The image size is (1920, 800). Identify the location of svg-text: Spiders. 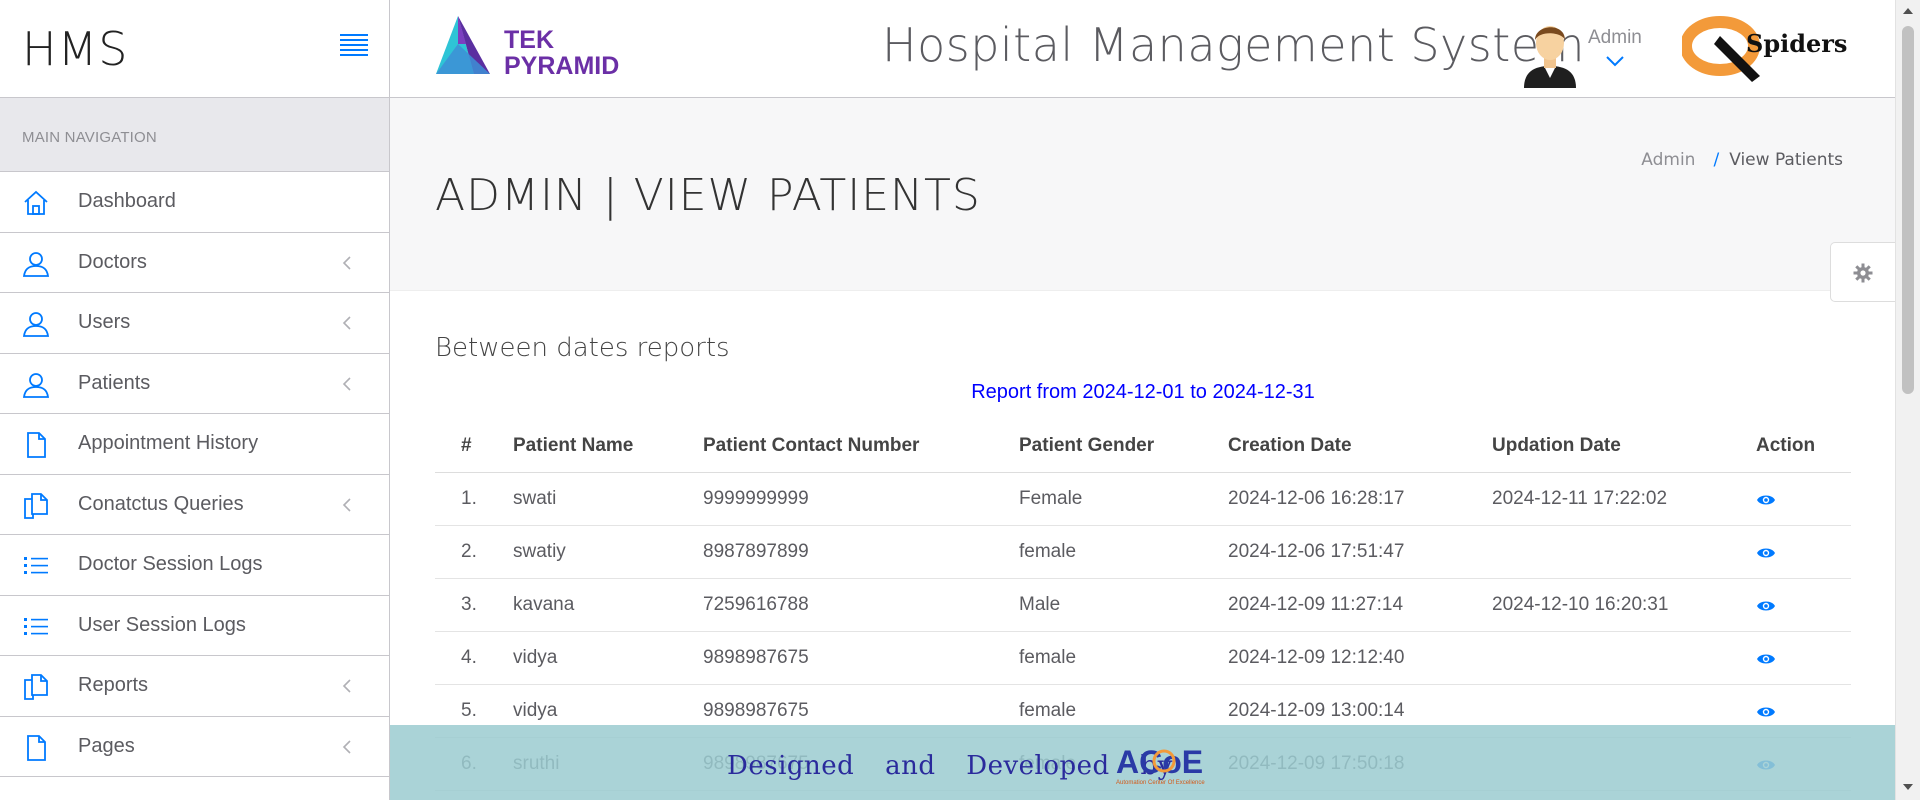
(1796, 43).